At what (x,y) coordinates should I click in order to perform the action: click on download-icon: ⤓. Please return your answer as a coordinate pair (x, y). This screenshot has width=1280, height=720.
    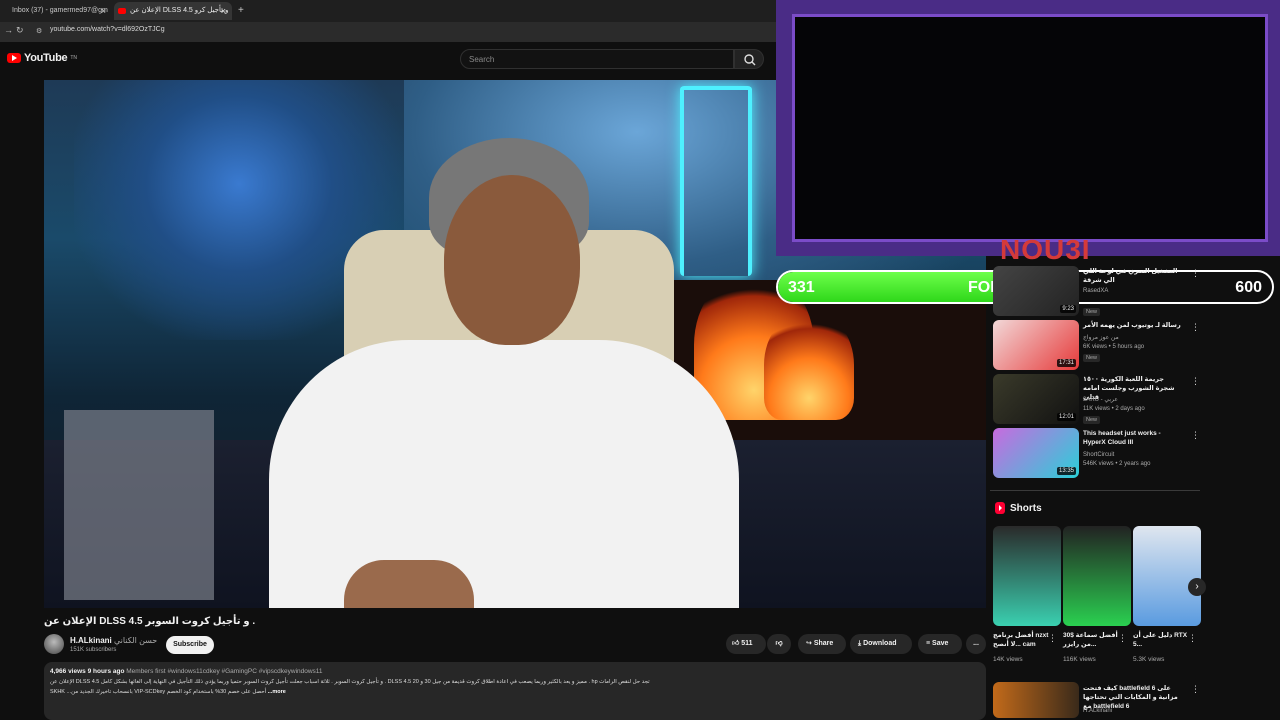
    Looking at the image, I should click on (860, 643).